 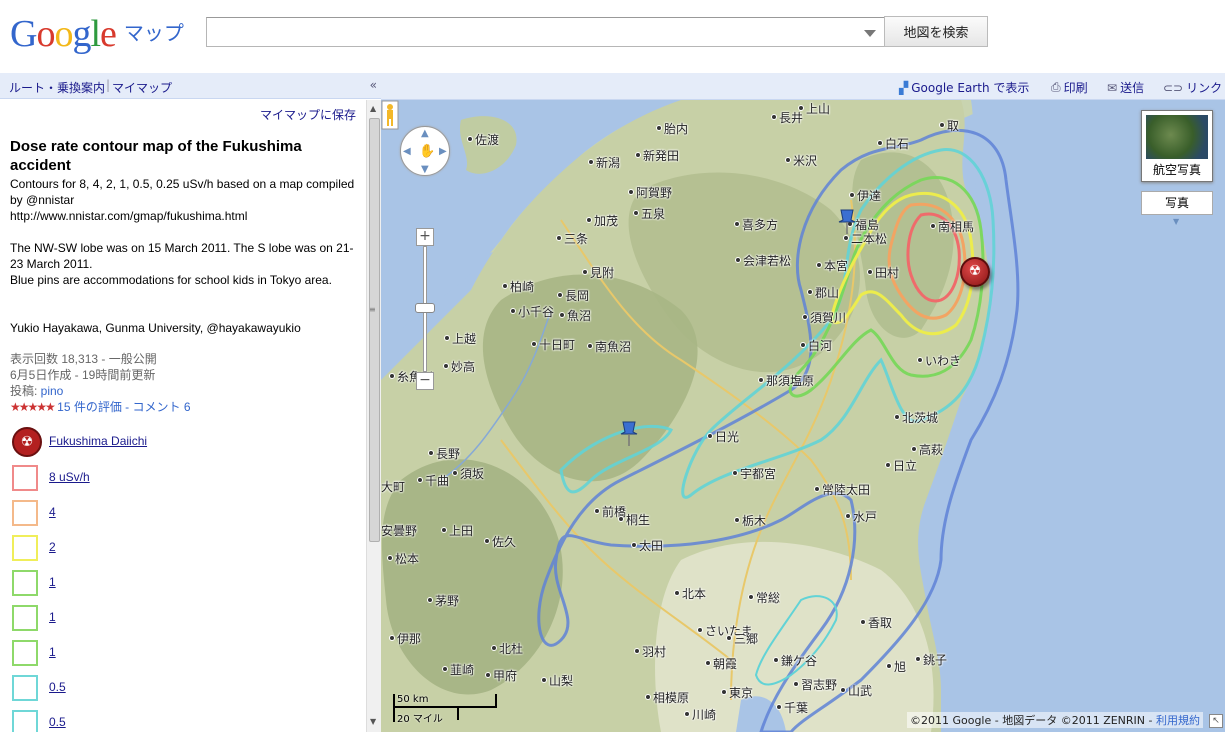 I want to click on city-label: 松本, so click(x=407, y=559).